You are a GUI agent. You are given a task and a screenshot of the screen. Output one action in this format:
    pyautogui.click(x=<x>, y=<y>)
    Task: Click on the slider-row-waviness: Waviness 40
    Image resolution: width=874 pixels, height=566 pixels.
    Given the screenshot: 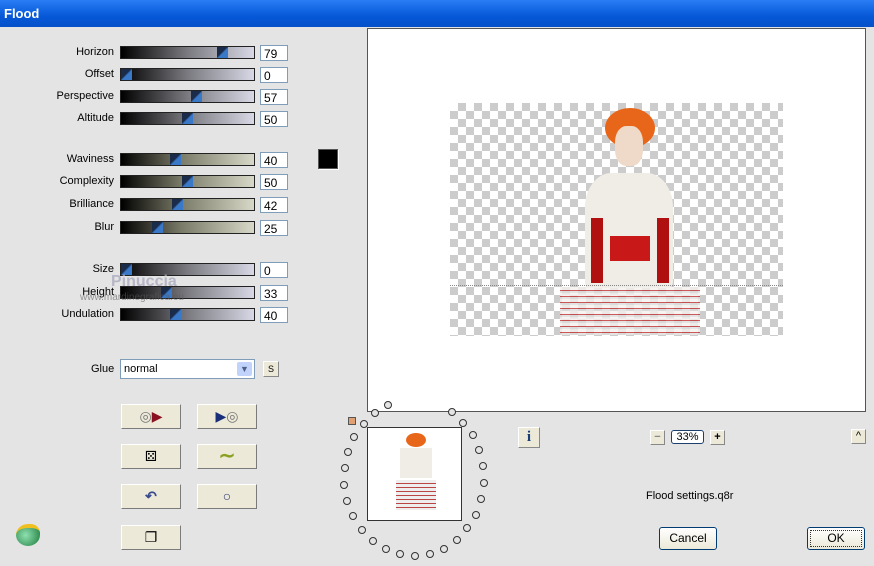 What is the action you would take?
    pyautogui.click(x=150, y=160)
    